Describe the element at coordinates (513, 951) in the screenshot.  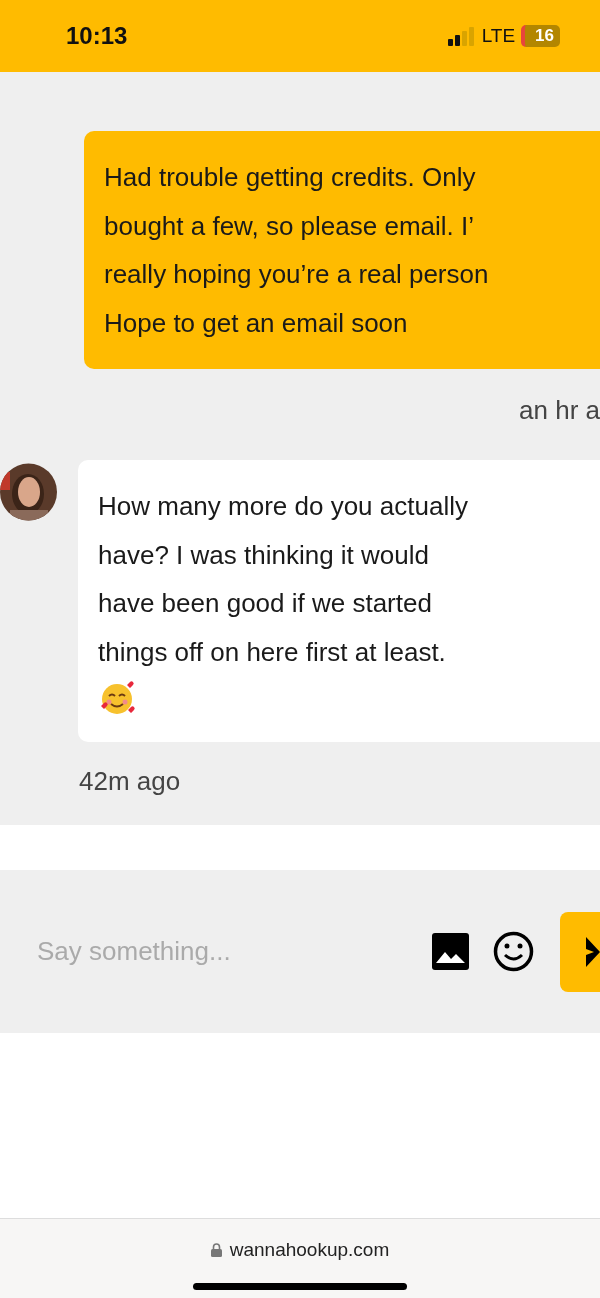
I see `emoji-icon` at that location.